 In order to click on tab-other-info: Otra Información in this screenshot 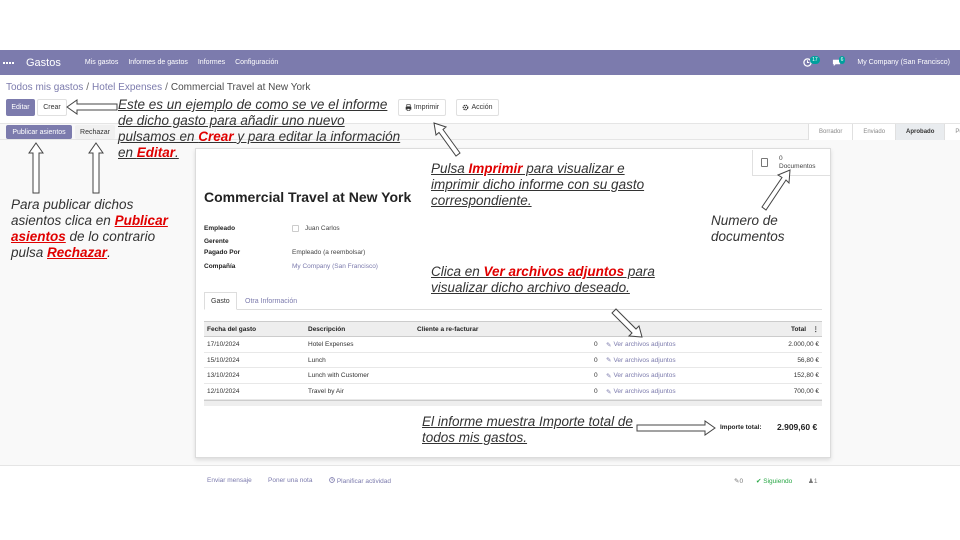, I will do `click(271, 301)`.